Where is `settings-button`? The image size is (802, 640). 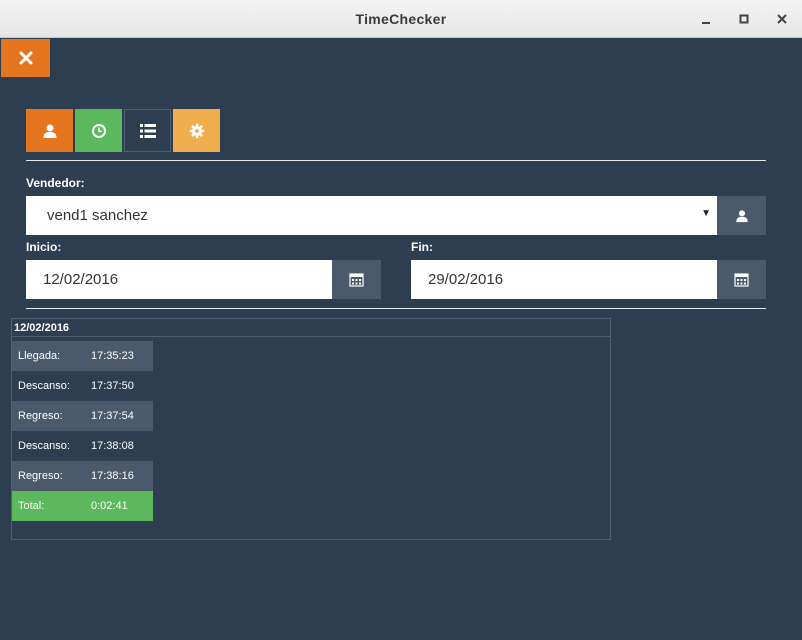
settings-button is located at coordinates (196, 130).